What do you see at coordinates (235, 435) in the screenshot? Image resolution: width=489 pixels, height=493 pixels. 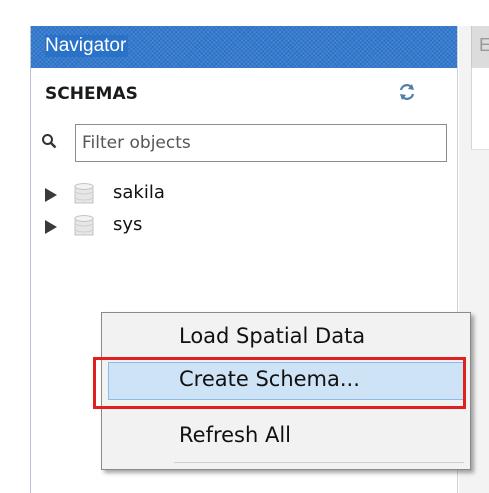 I see `menu-item-label: Refresh All` at bounding box center [235, 435].